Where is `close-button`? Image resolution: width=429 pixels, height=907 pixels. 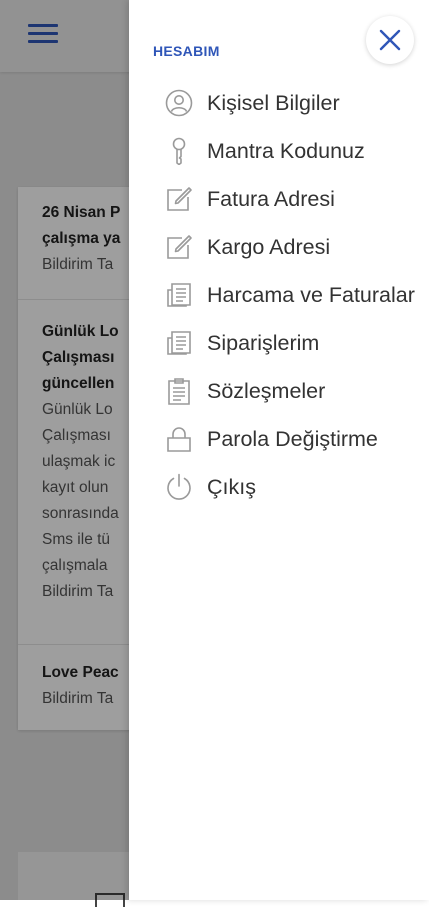
close-button is located at coordinates (390, 40).